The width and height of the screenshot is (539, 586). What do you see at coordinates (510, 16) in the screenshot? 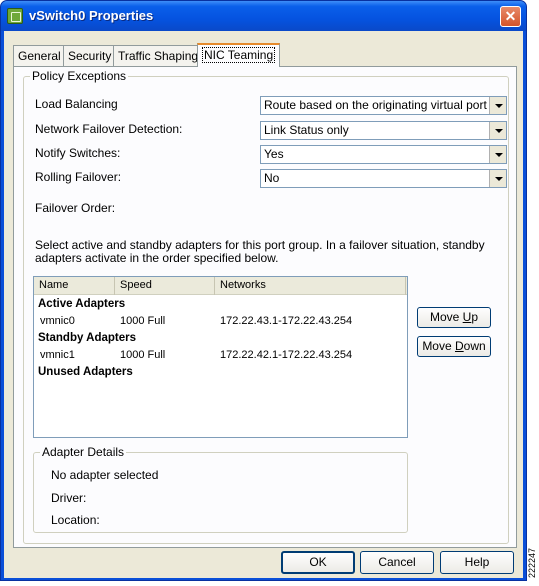
I see `close-button: ✕` at bounding box center [510, 16].